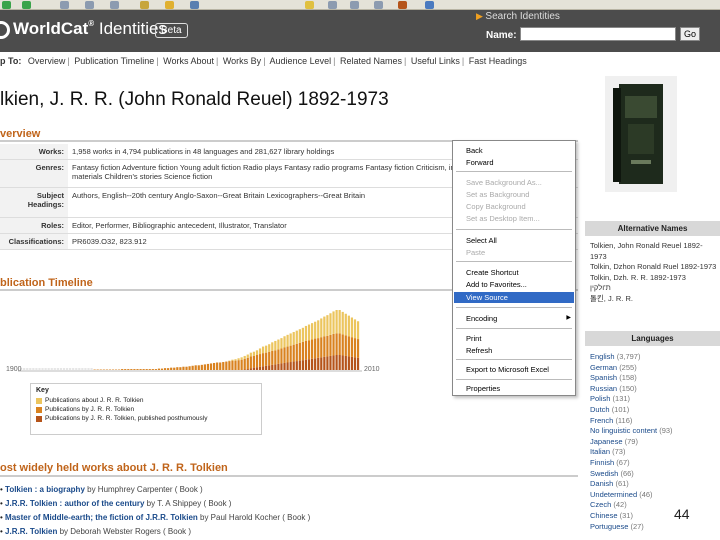  Describe the element at coordinates (402, 5) in the screenshot. I see `messenger-icon` at that location.